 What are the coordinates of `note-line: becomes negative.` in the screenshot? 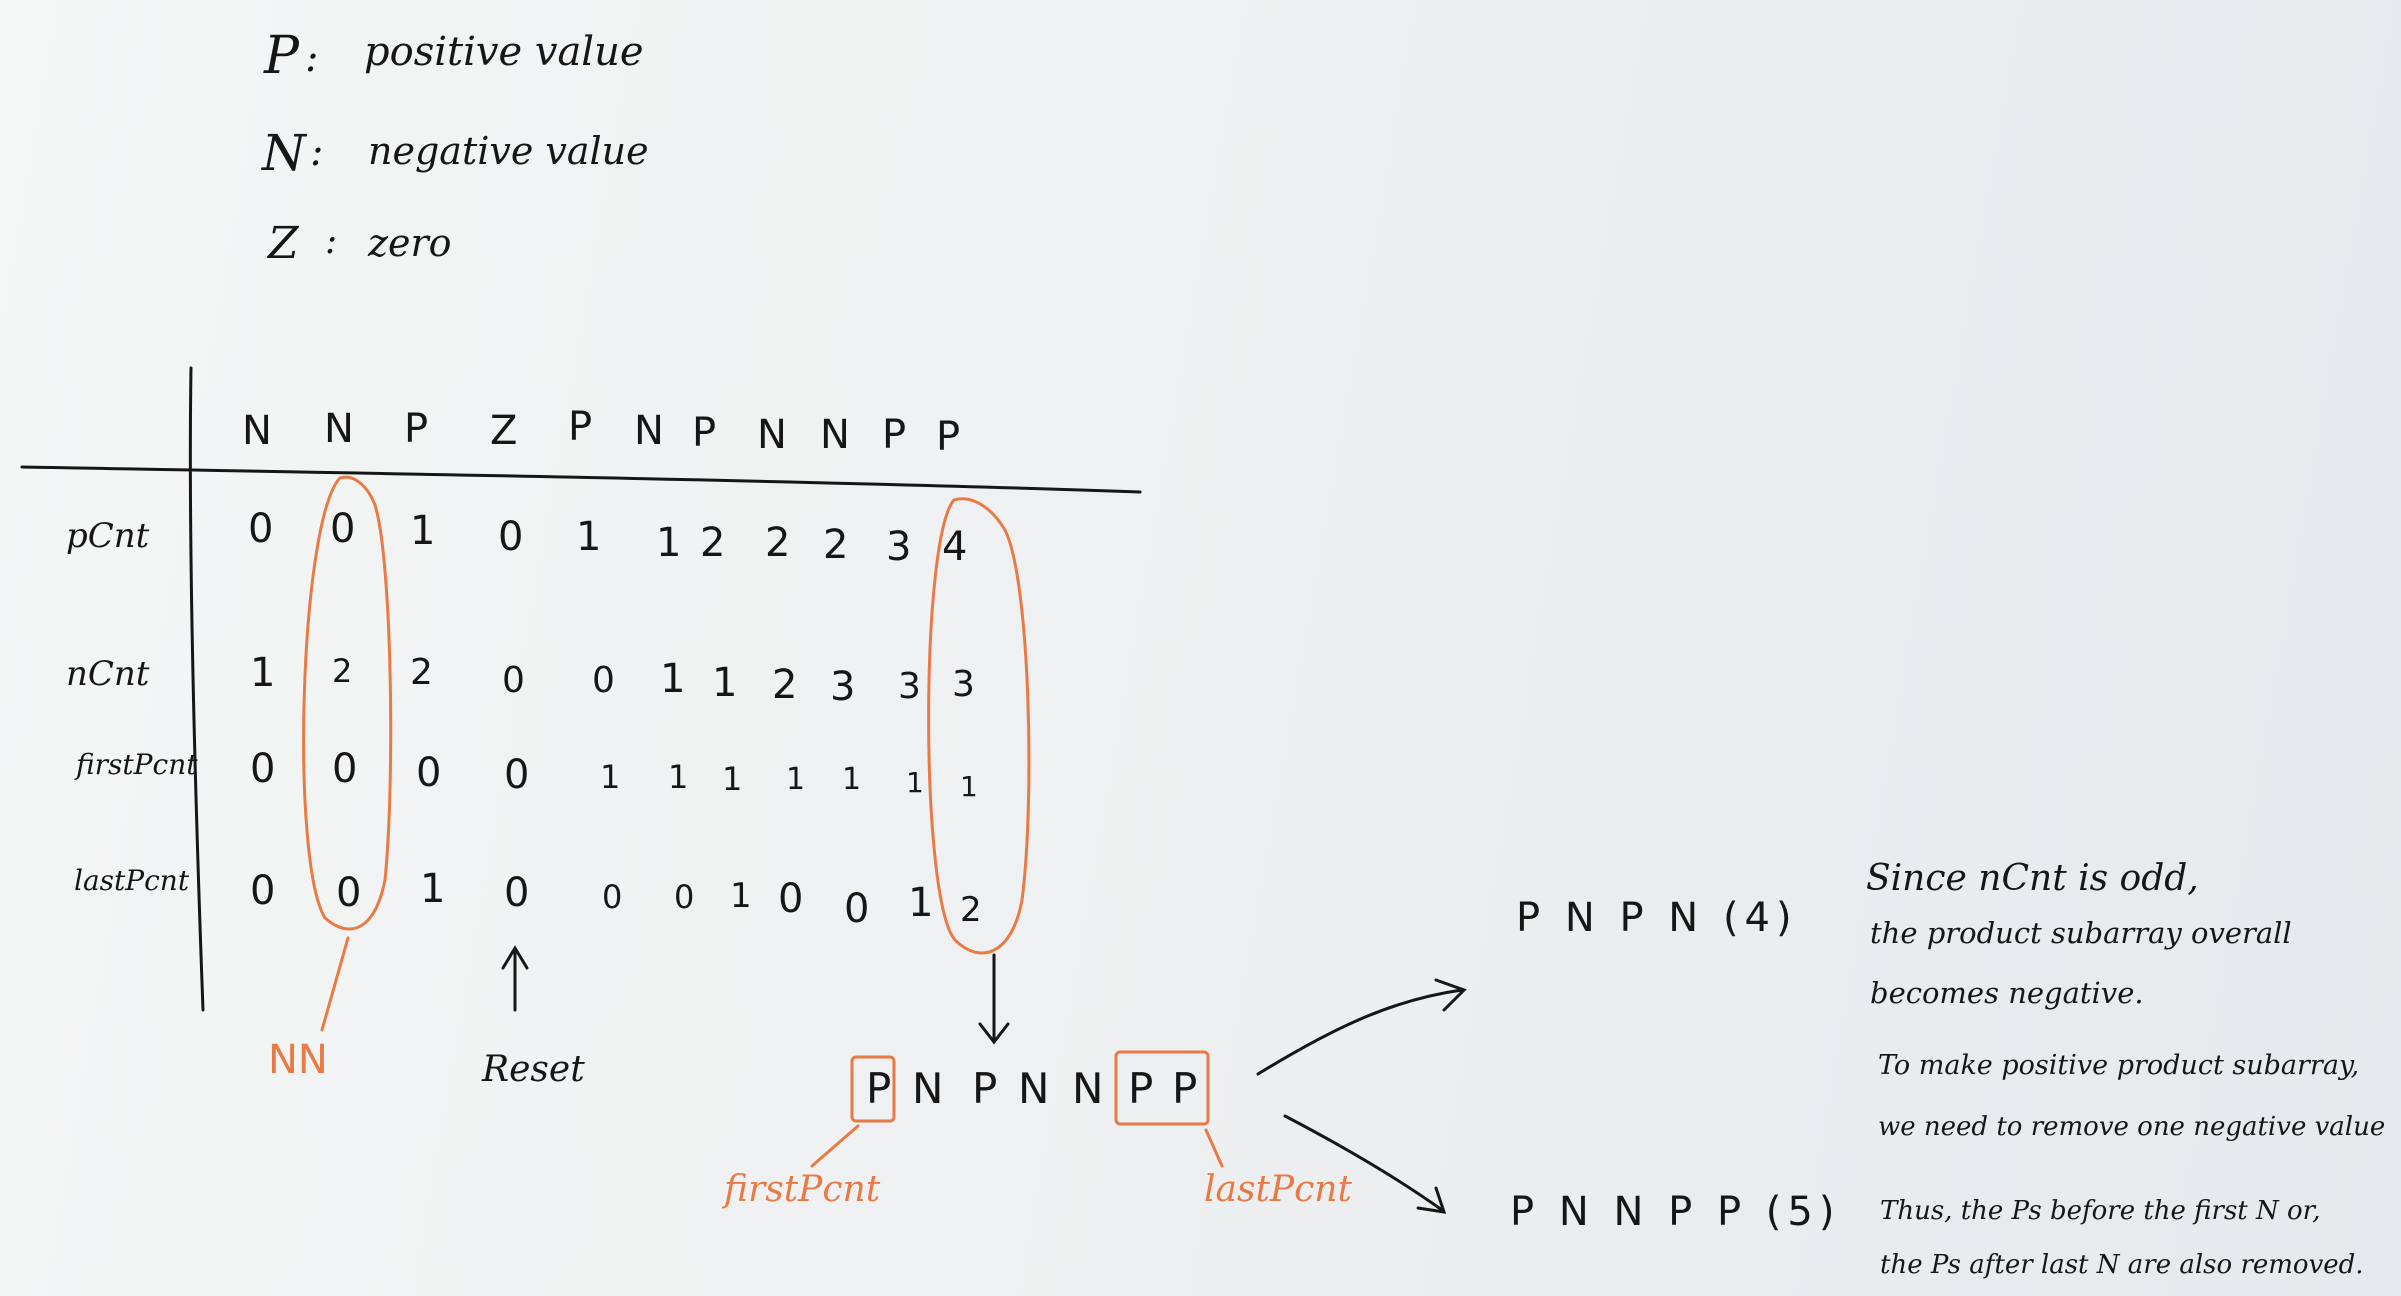 It's located at (2007, 993).